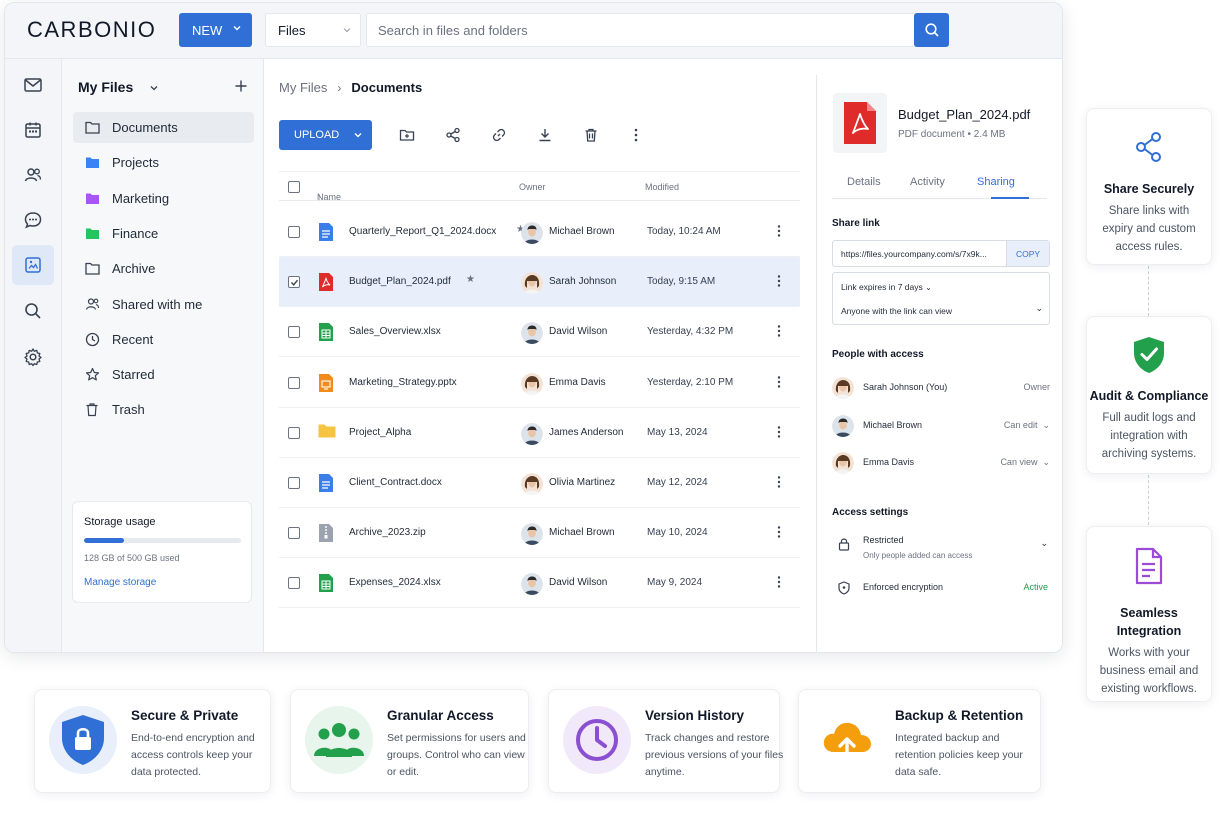  Describe the element at coordinates (303, 87) in the screenshot. I see `breadcrumb-root: My Files` at that location.